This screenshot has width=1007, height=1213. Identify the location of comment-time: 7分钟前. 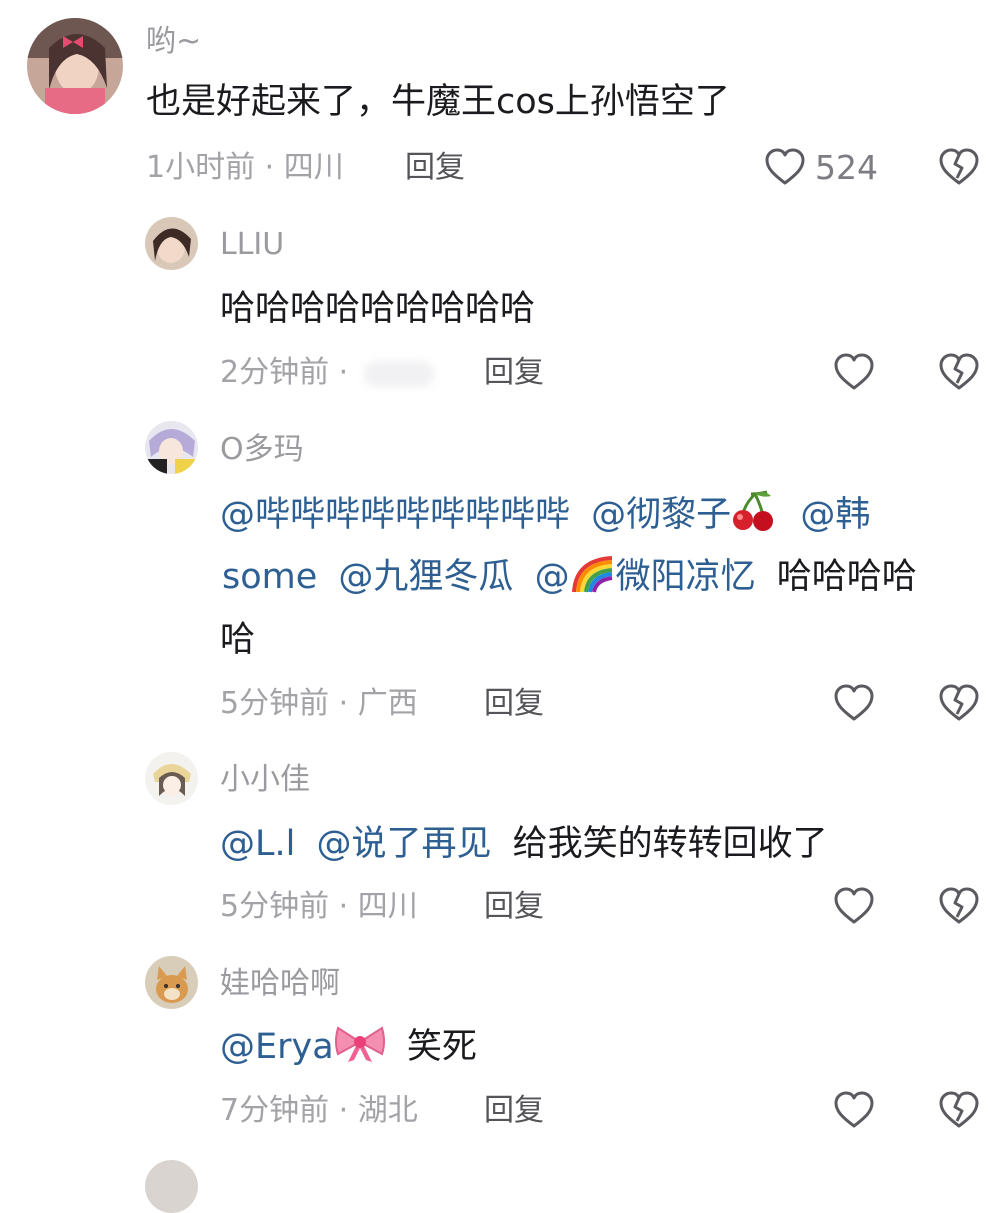
(275, 1110).